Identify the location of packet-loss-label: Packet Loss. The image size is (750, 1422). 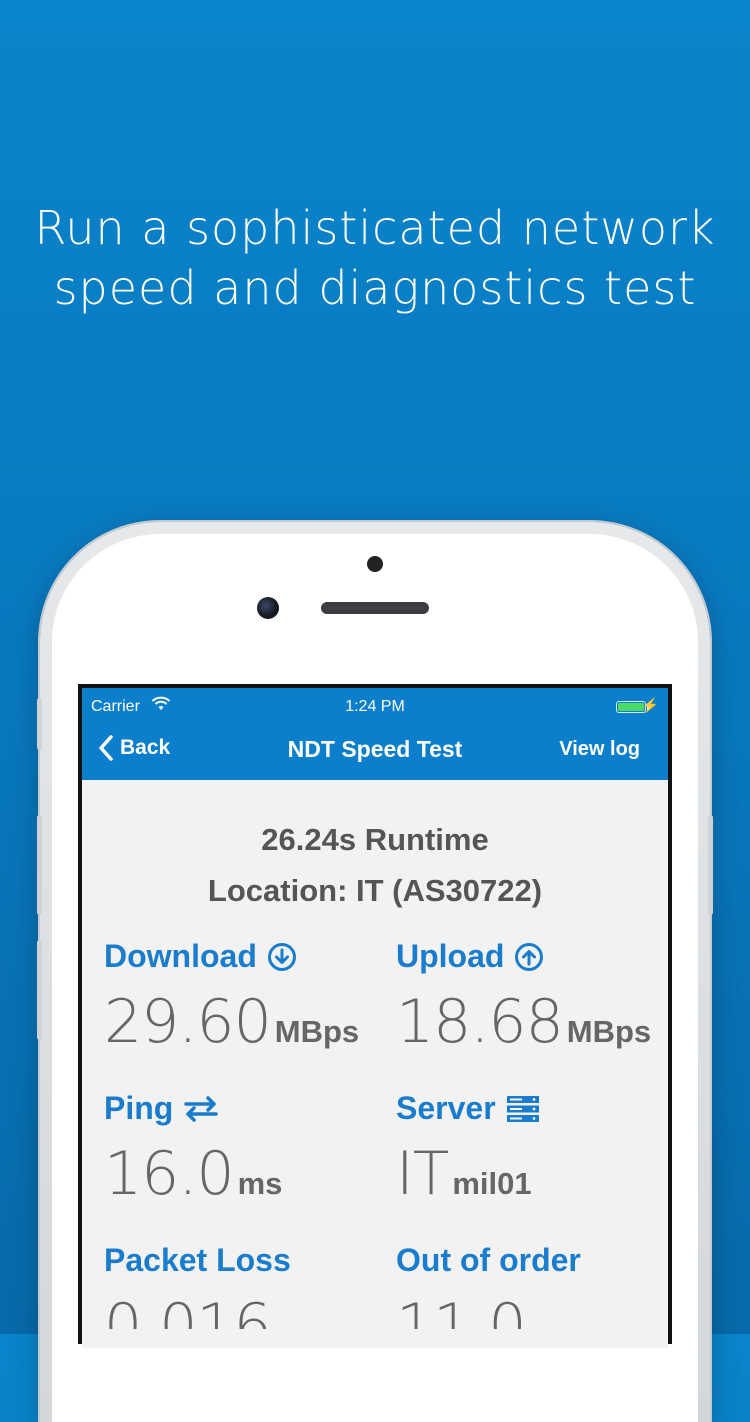
(197, 1260).